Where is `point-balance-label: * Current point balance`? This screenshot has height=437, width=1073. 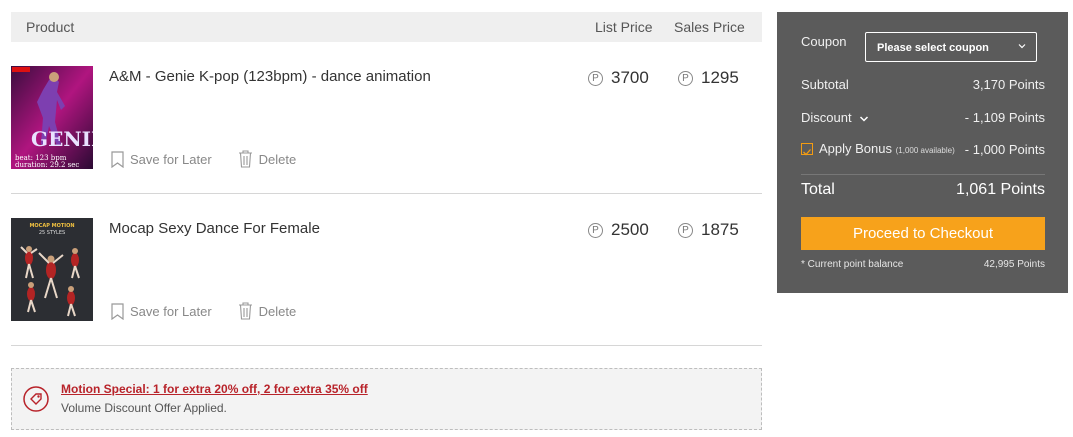 point-balance-label: * Current point balance is located at coordinates (852, 264).